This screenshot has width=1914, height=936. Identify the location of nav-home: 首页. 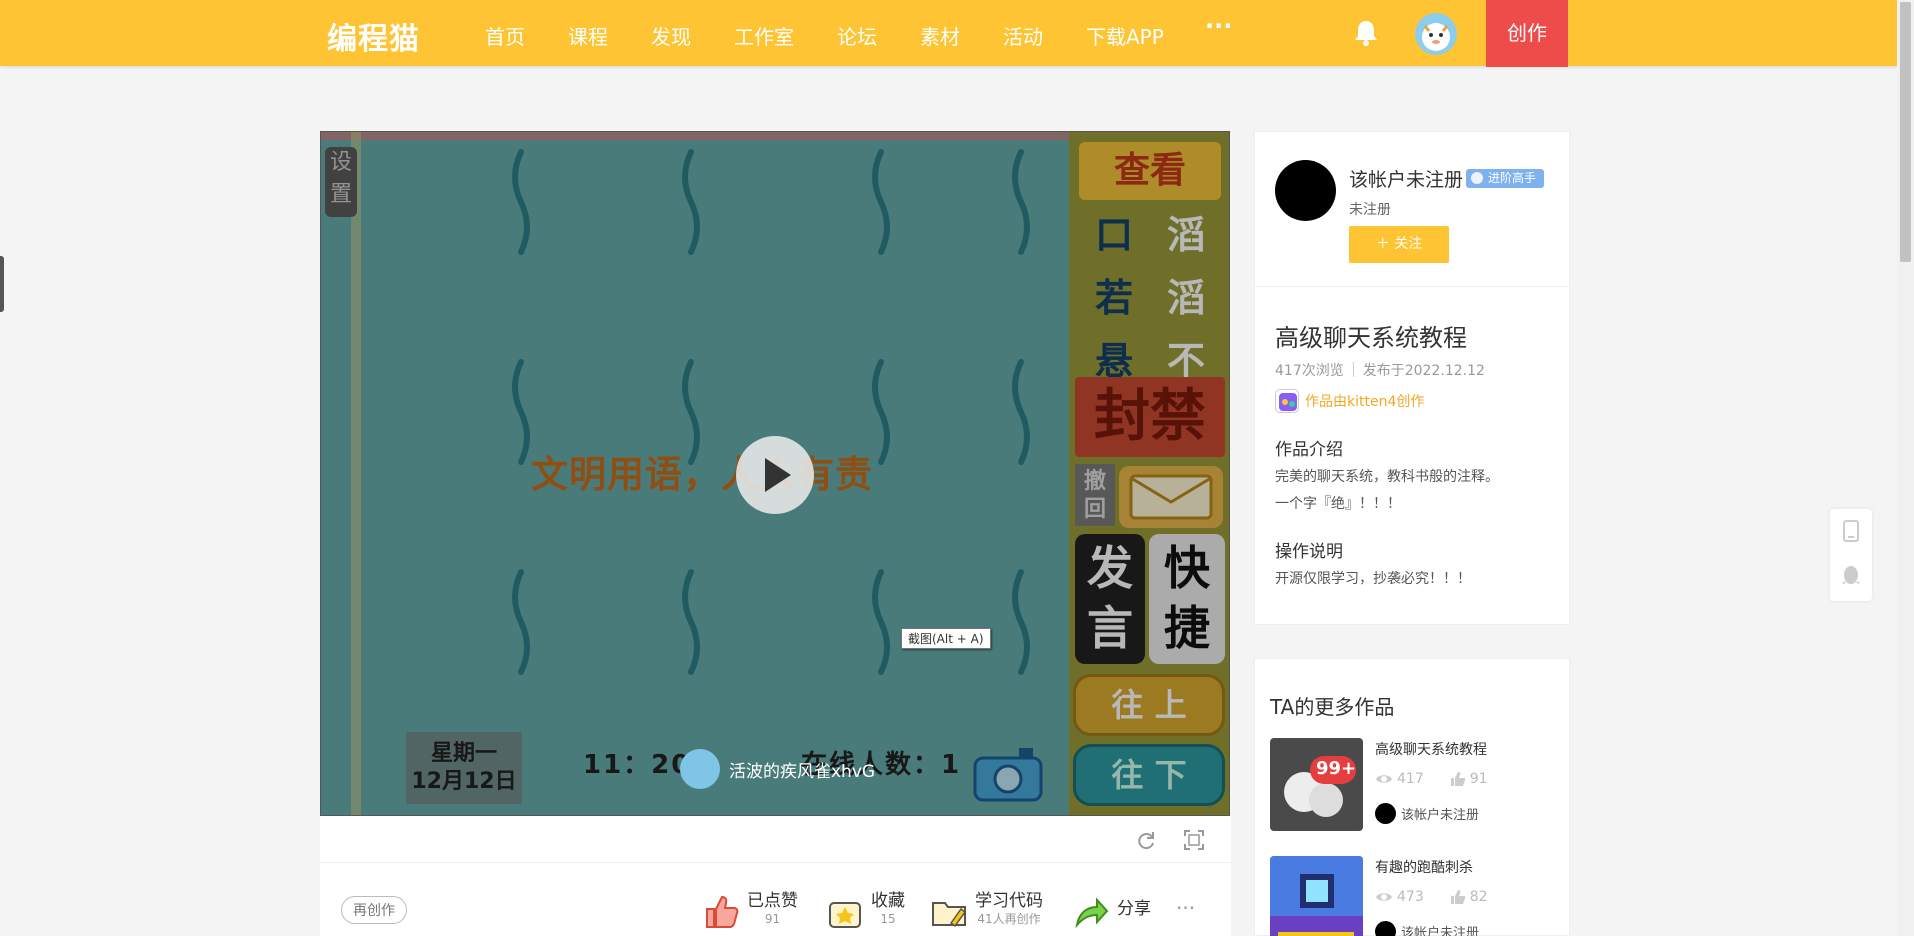
(505, 35).